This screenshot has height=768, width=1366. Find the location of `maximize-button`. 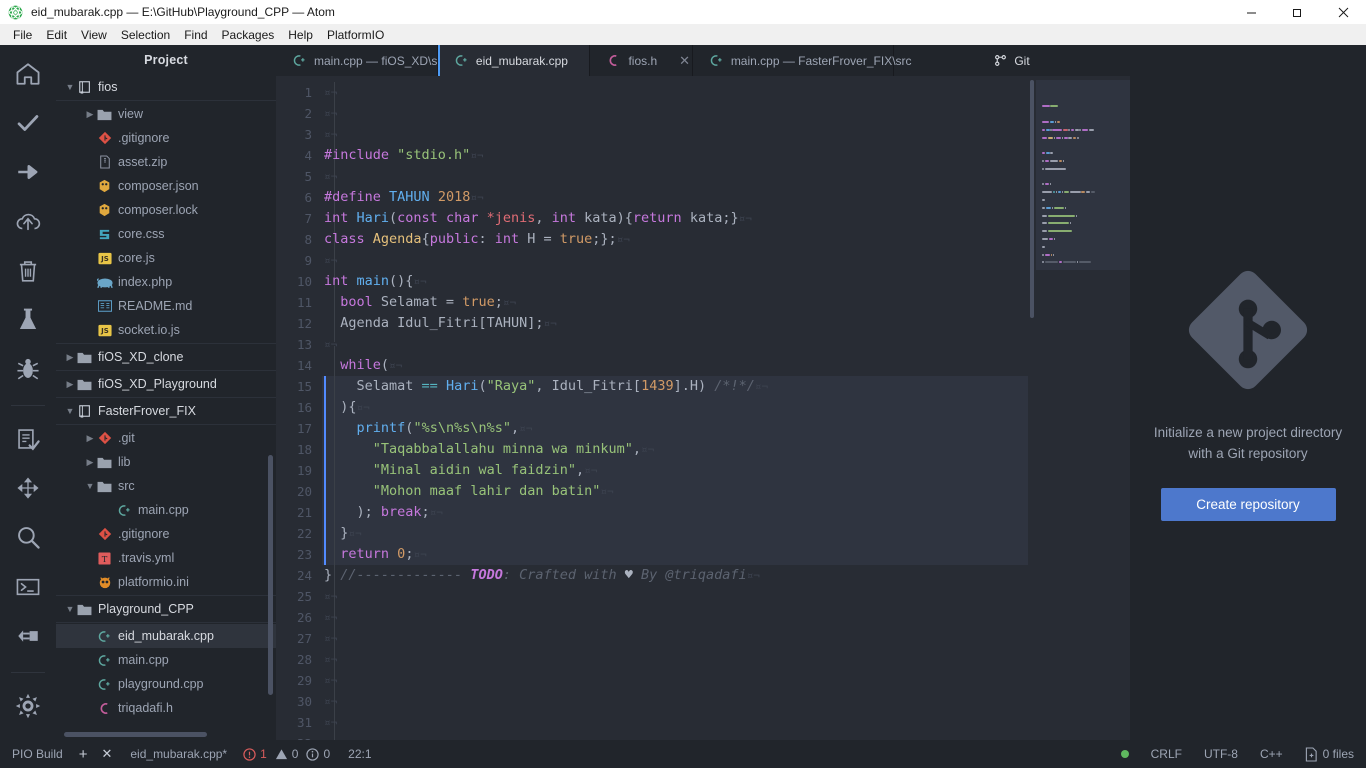

maximize-button is located at coordinates (1297, 12).